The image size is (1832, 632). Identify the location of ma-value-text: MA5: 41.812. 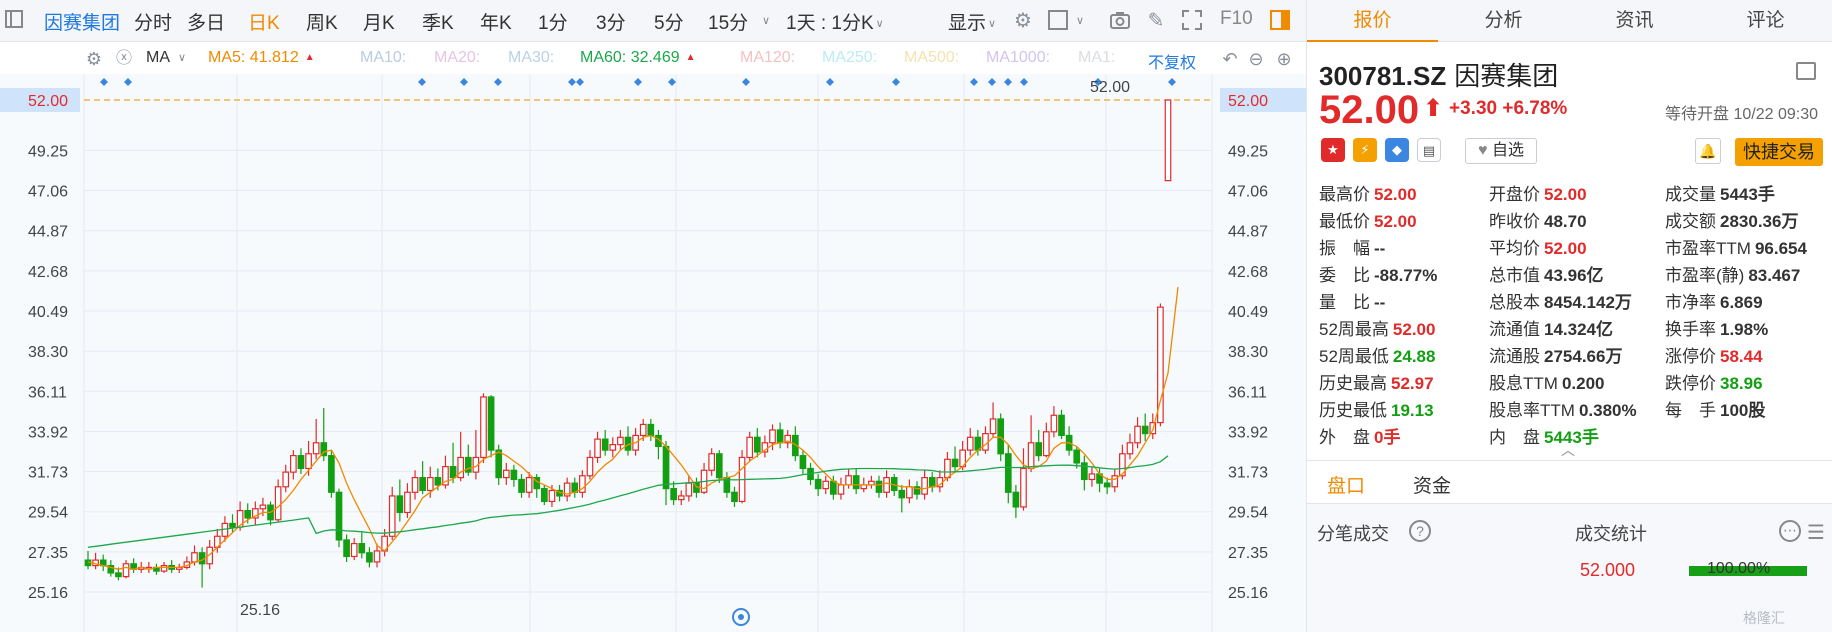
(253, 57).